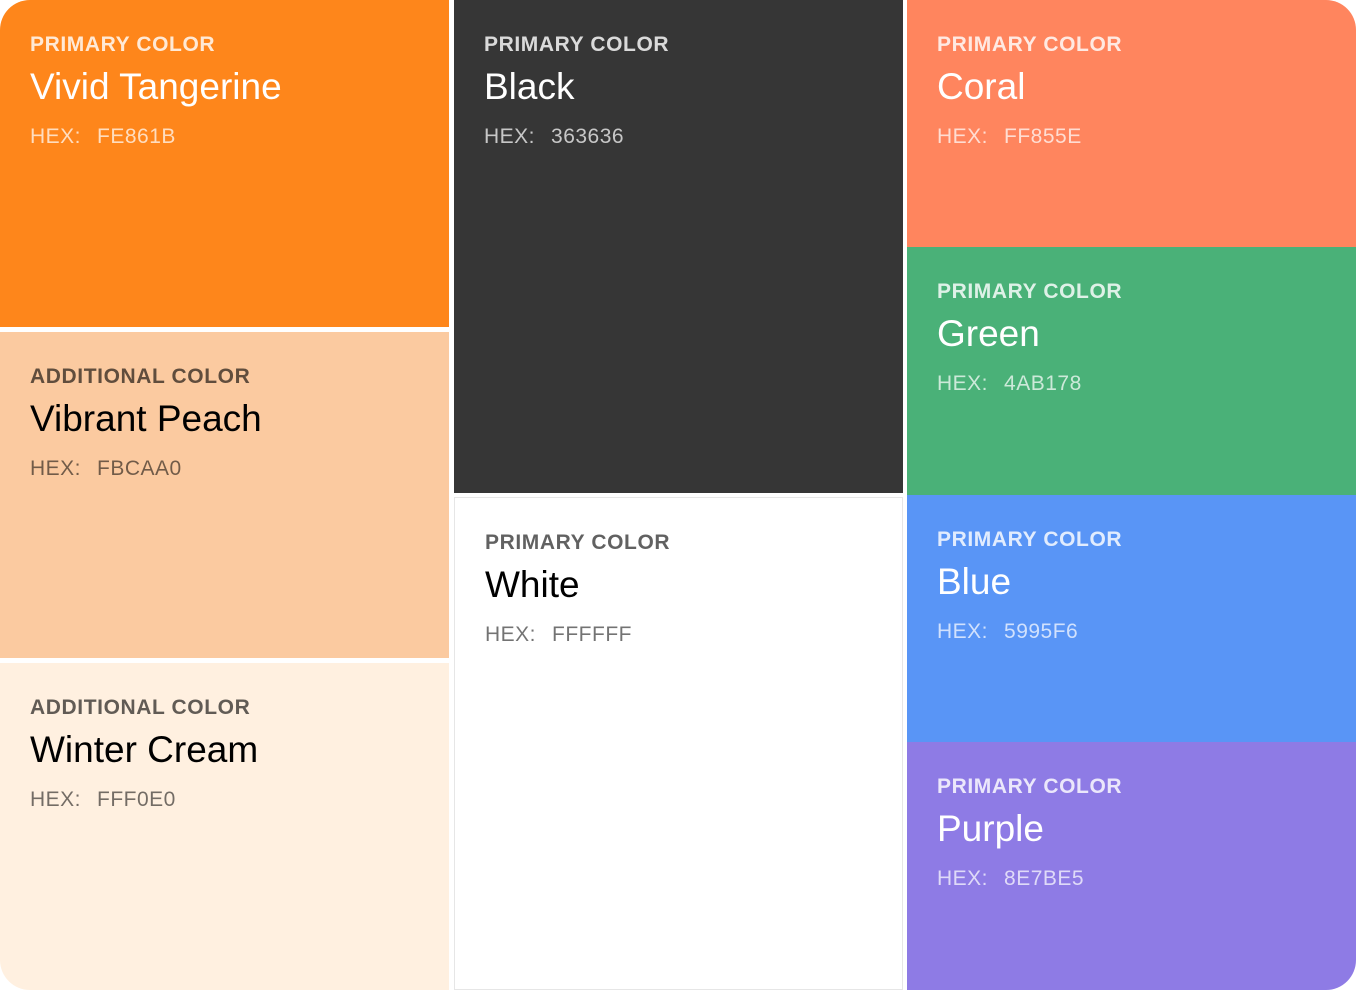 Image resolution: width=1356 pixels, height=990 pixels. Describe the element at coordinates (224, 469) in the screenshot. I see `swatch-hex: HEX: FBCAA0` at that location.